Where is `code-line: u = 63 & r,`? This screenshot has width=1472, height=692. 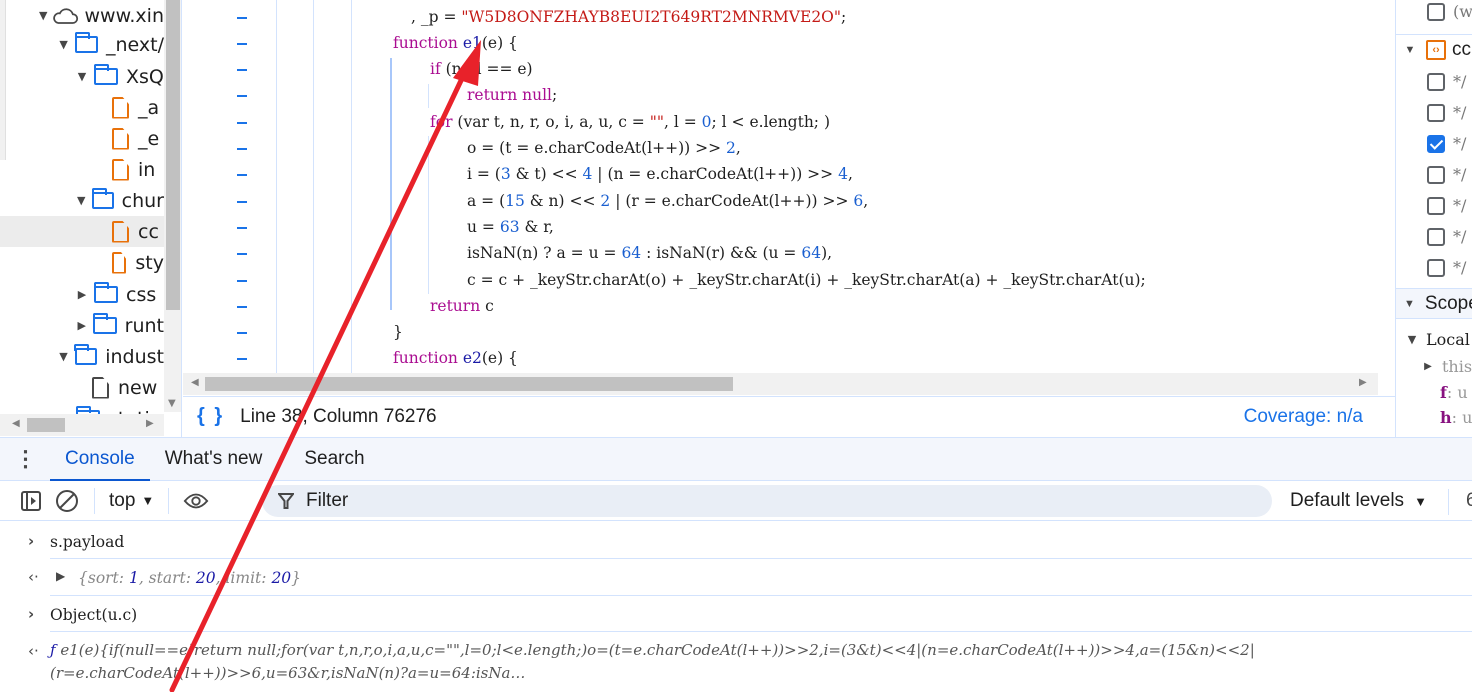
code-line: u = 63 & r, is located at coordinates (510, 227).